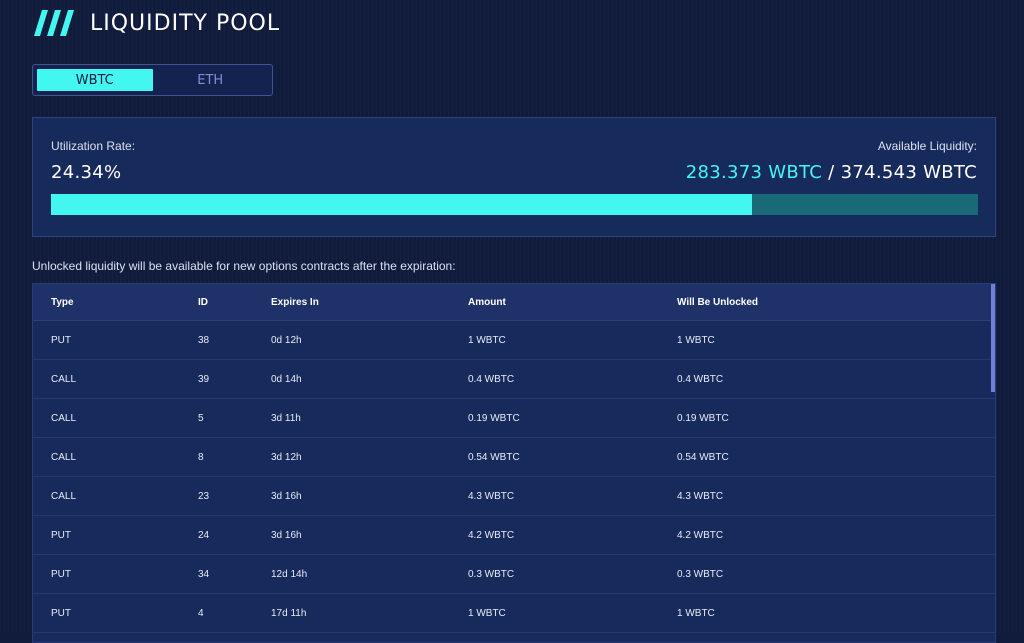 This screenshot has height=643, width=1024. I want to click on table-row: PUT 4 17d 11h 1 WBTC 1 WBTC, so click(514, 613).